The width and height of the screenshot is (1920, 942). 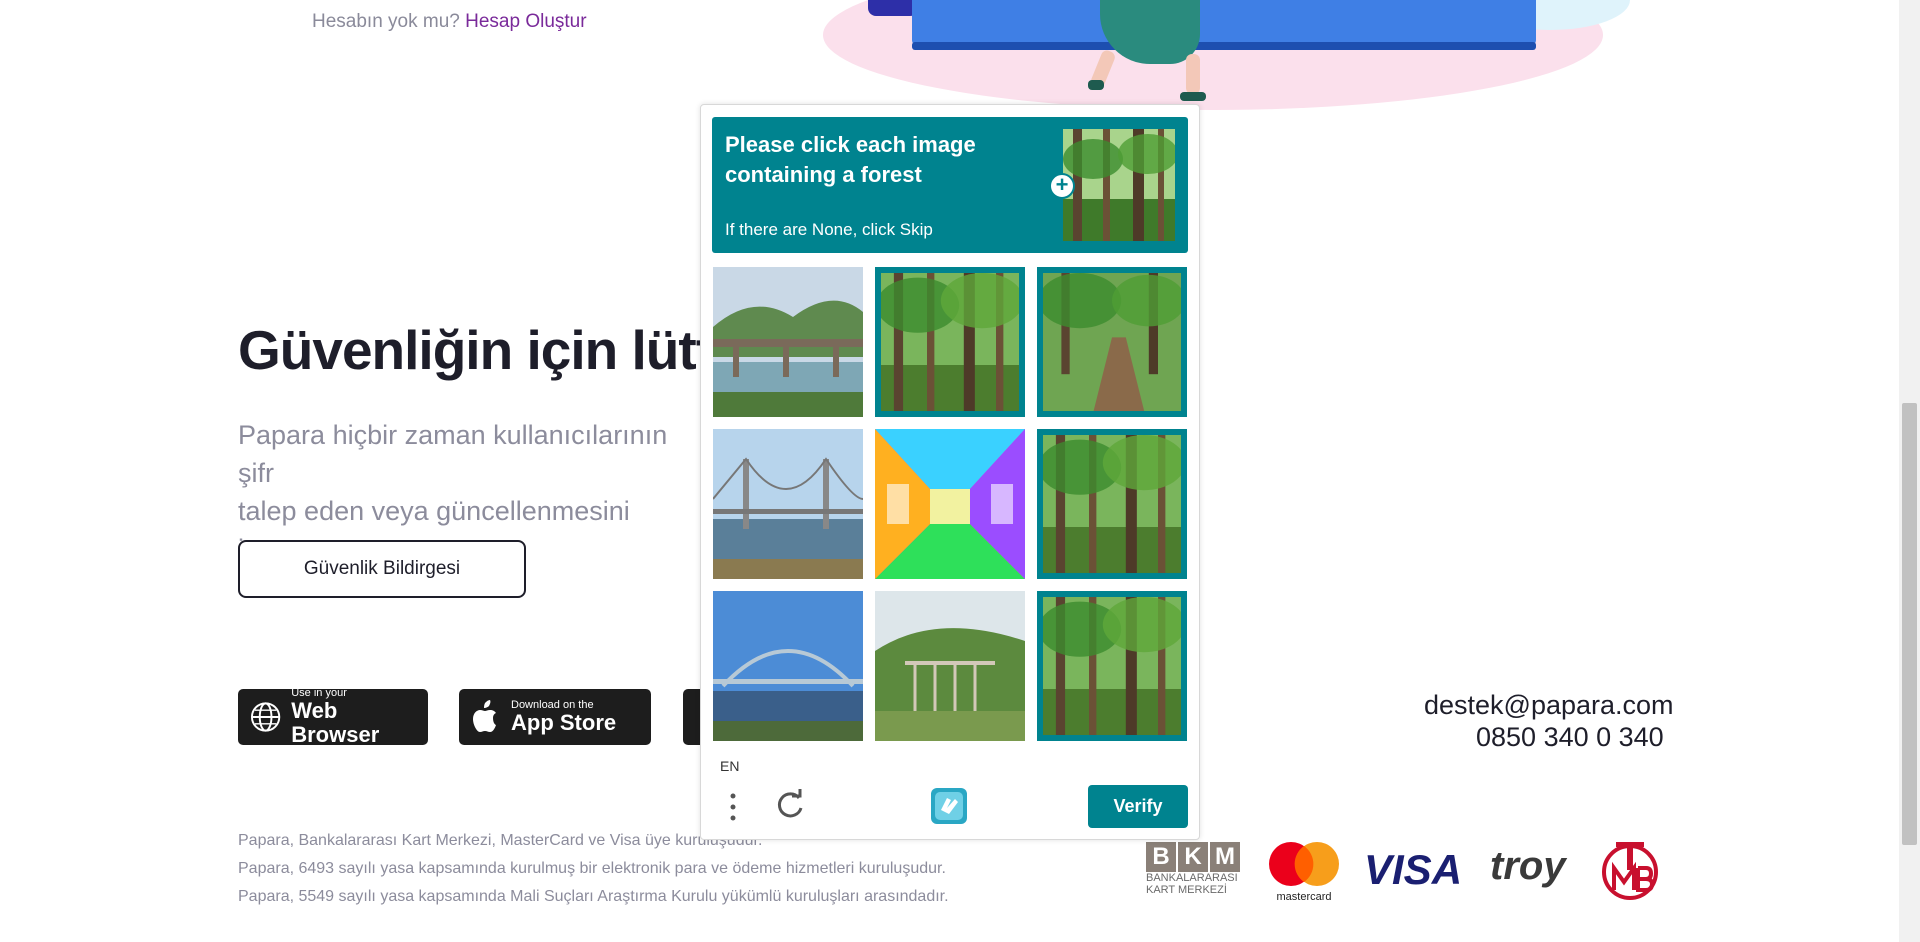 I want to click on scrollbar-thumb, so click(x=1909, y=624).